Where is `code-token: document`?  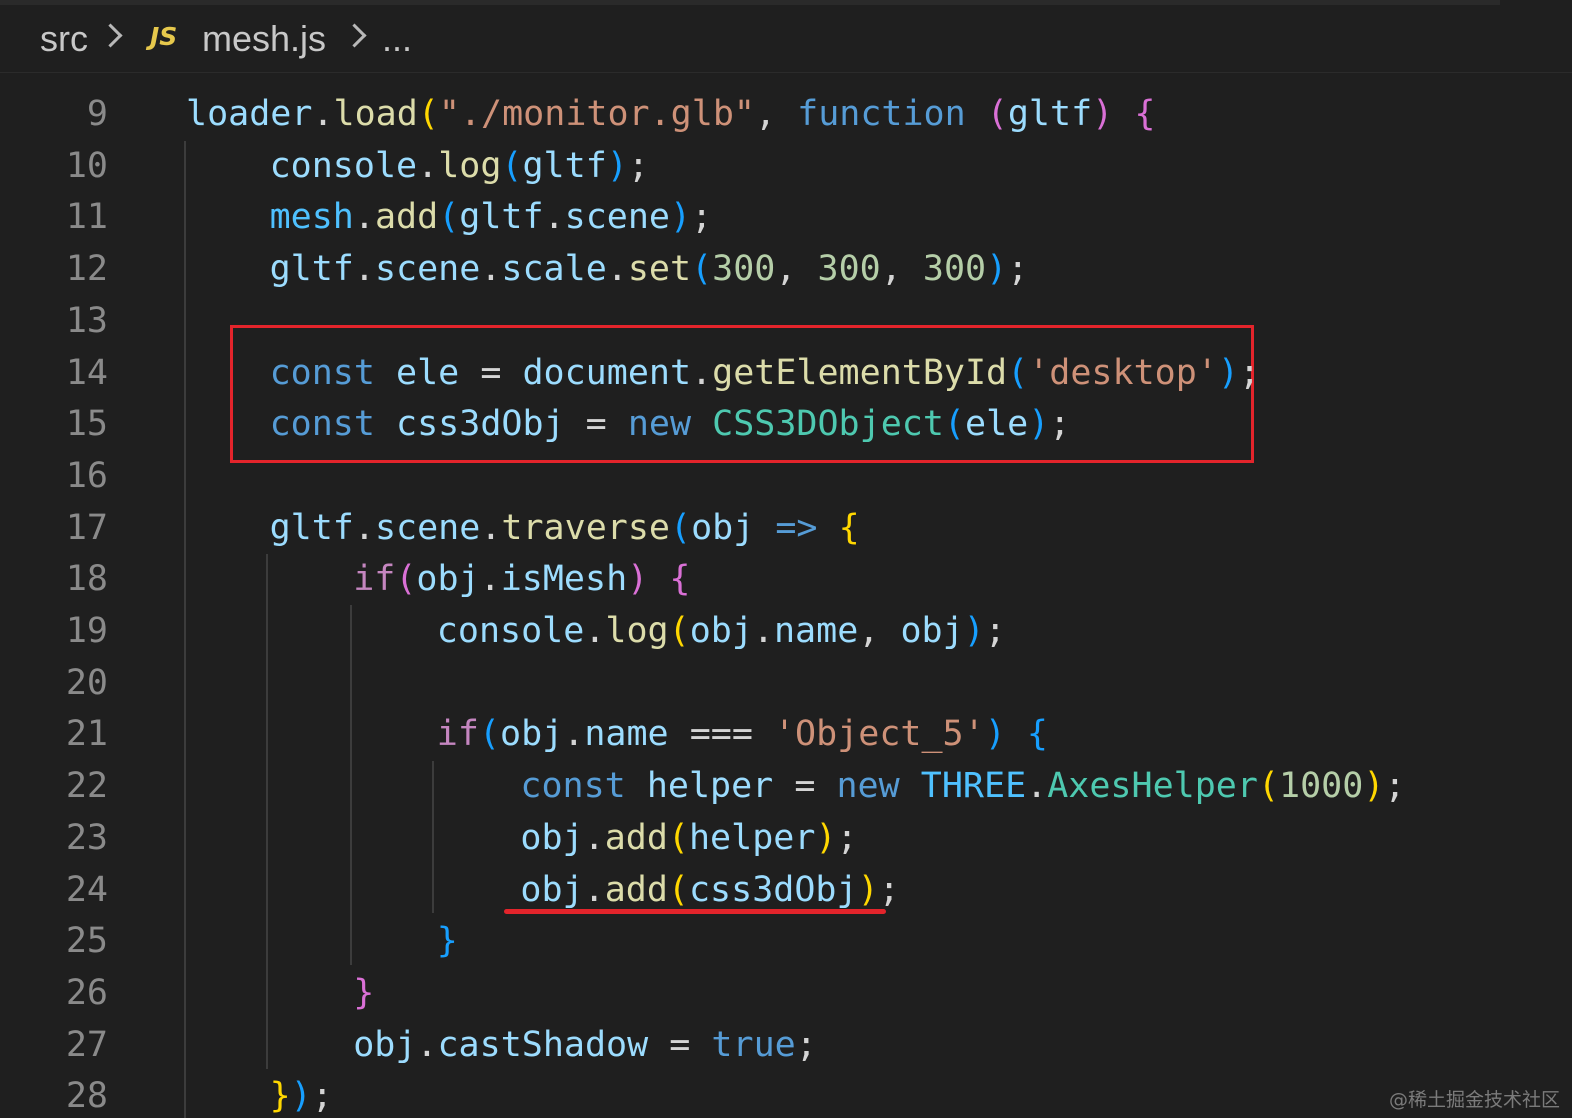 code-token: document is located at coordinates (607, 372).